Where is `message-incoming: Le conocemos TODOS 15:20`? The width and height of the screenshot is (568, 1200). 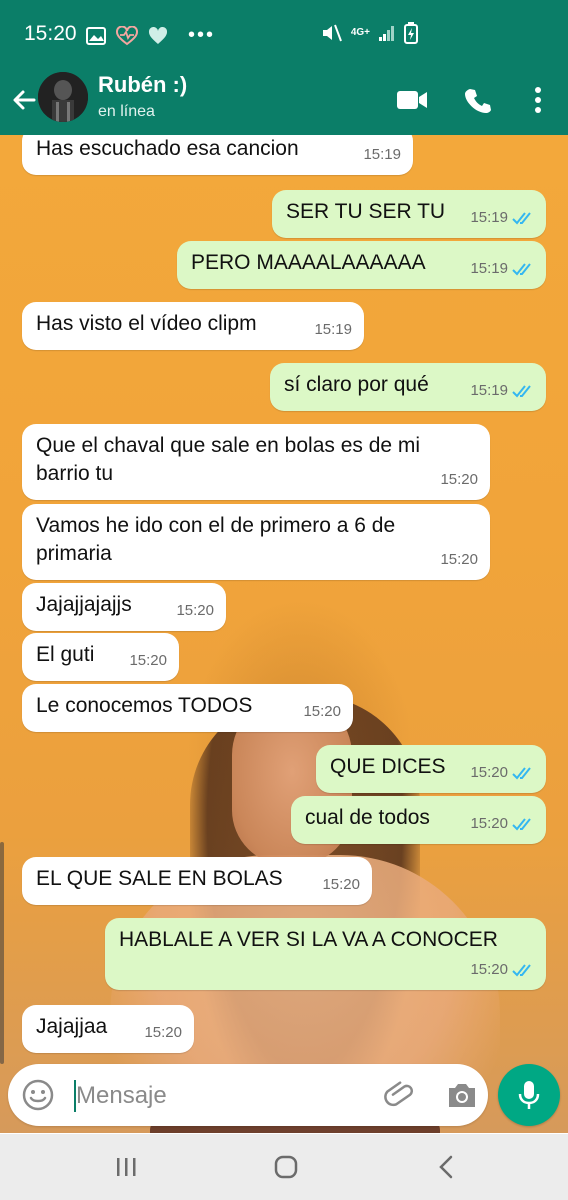 message-incoming: Le conocemos TODOS 15:20 is located at coordinates (187, 708).